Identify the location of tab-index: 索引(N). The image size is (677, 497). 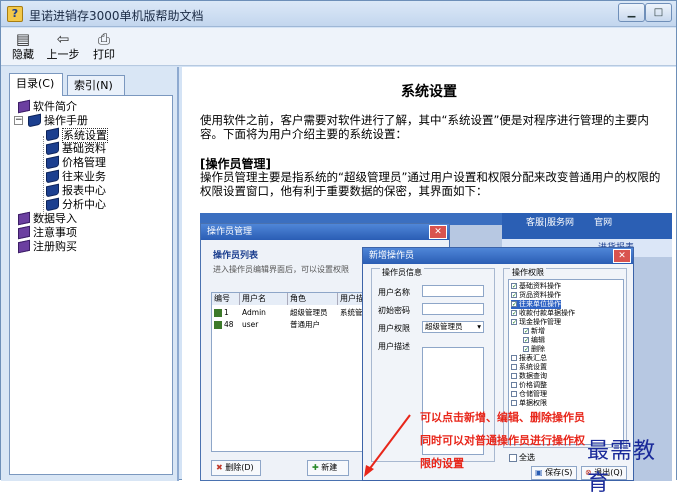
(96, 85).